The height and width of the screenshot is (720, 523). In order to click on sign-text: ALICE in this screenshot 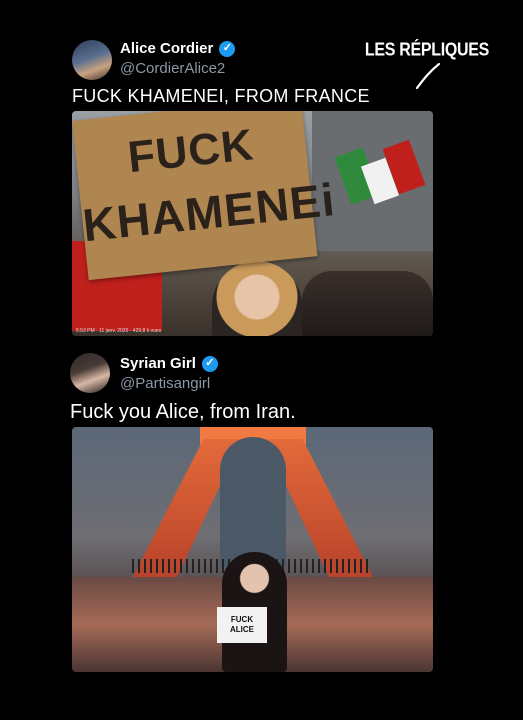, I will do `click(242, 629)`.